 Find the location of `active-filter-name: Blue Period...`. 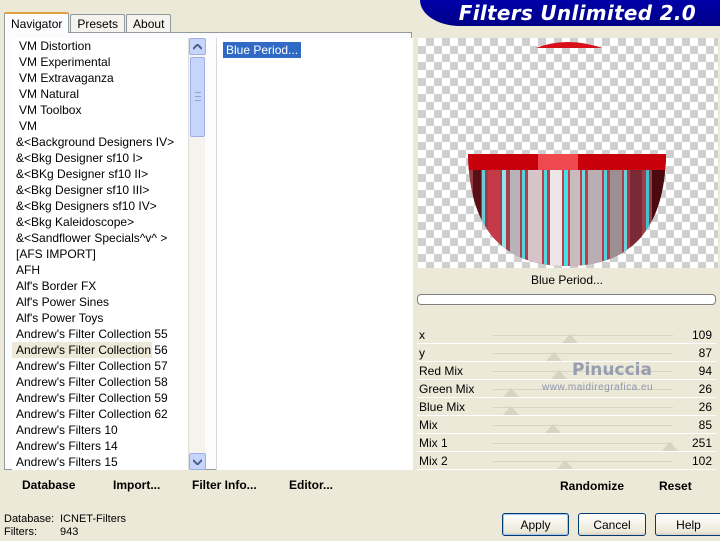

active-filter-name: Blue Period... is located at coordinates (567, 280).